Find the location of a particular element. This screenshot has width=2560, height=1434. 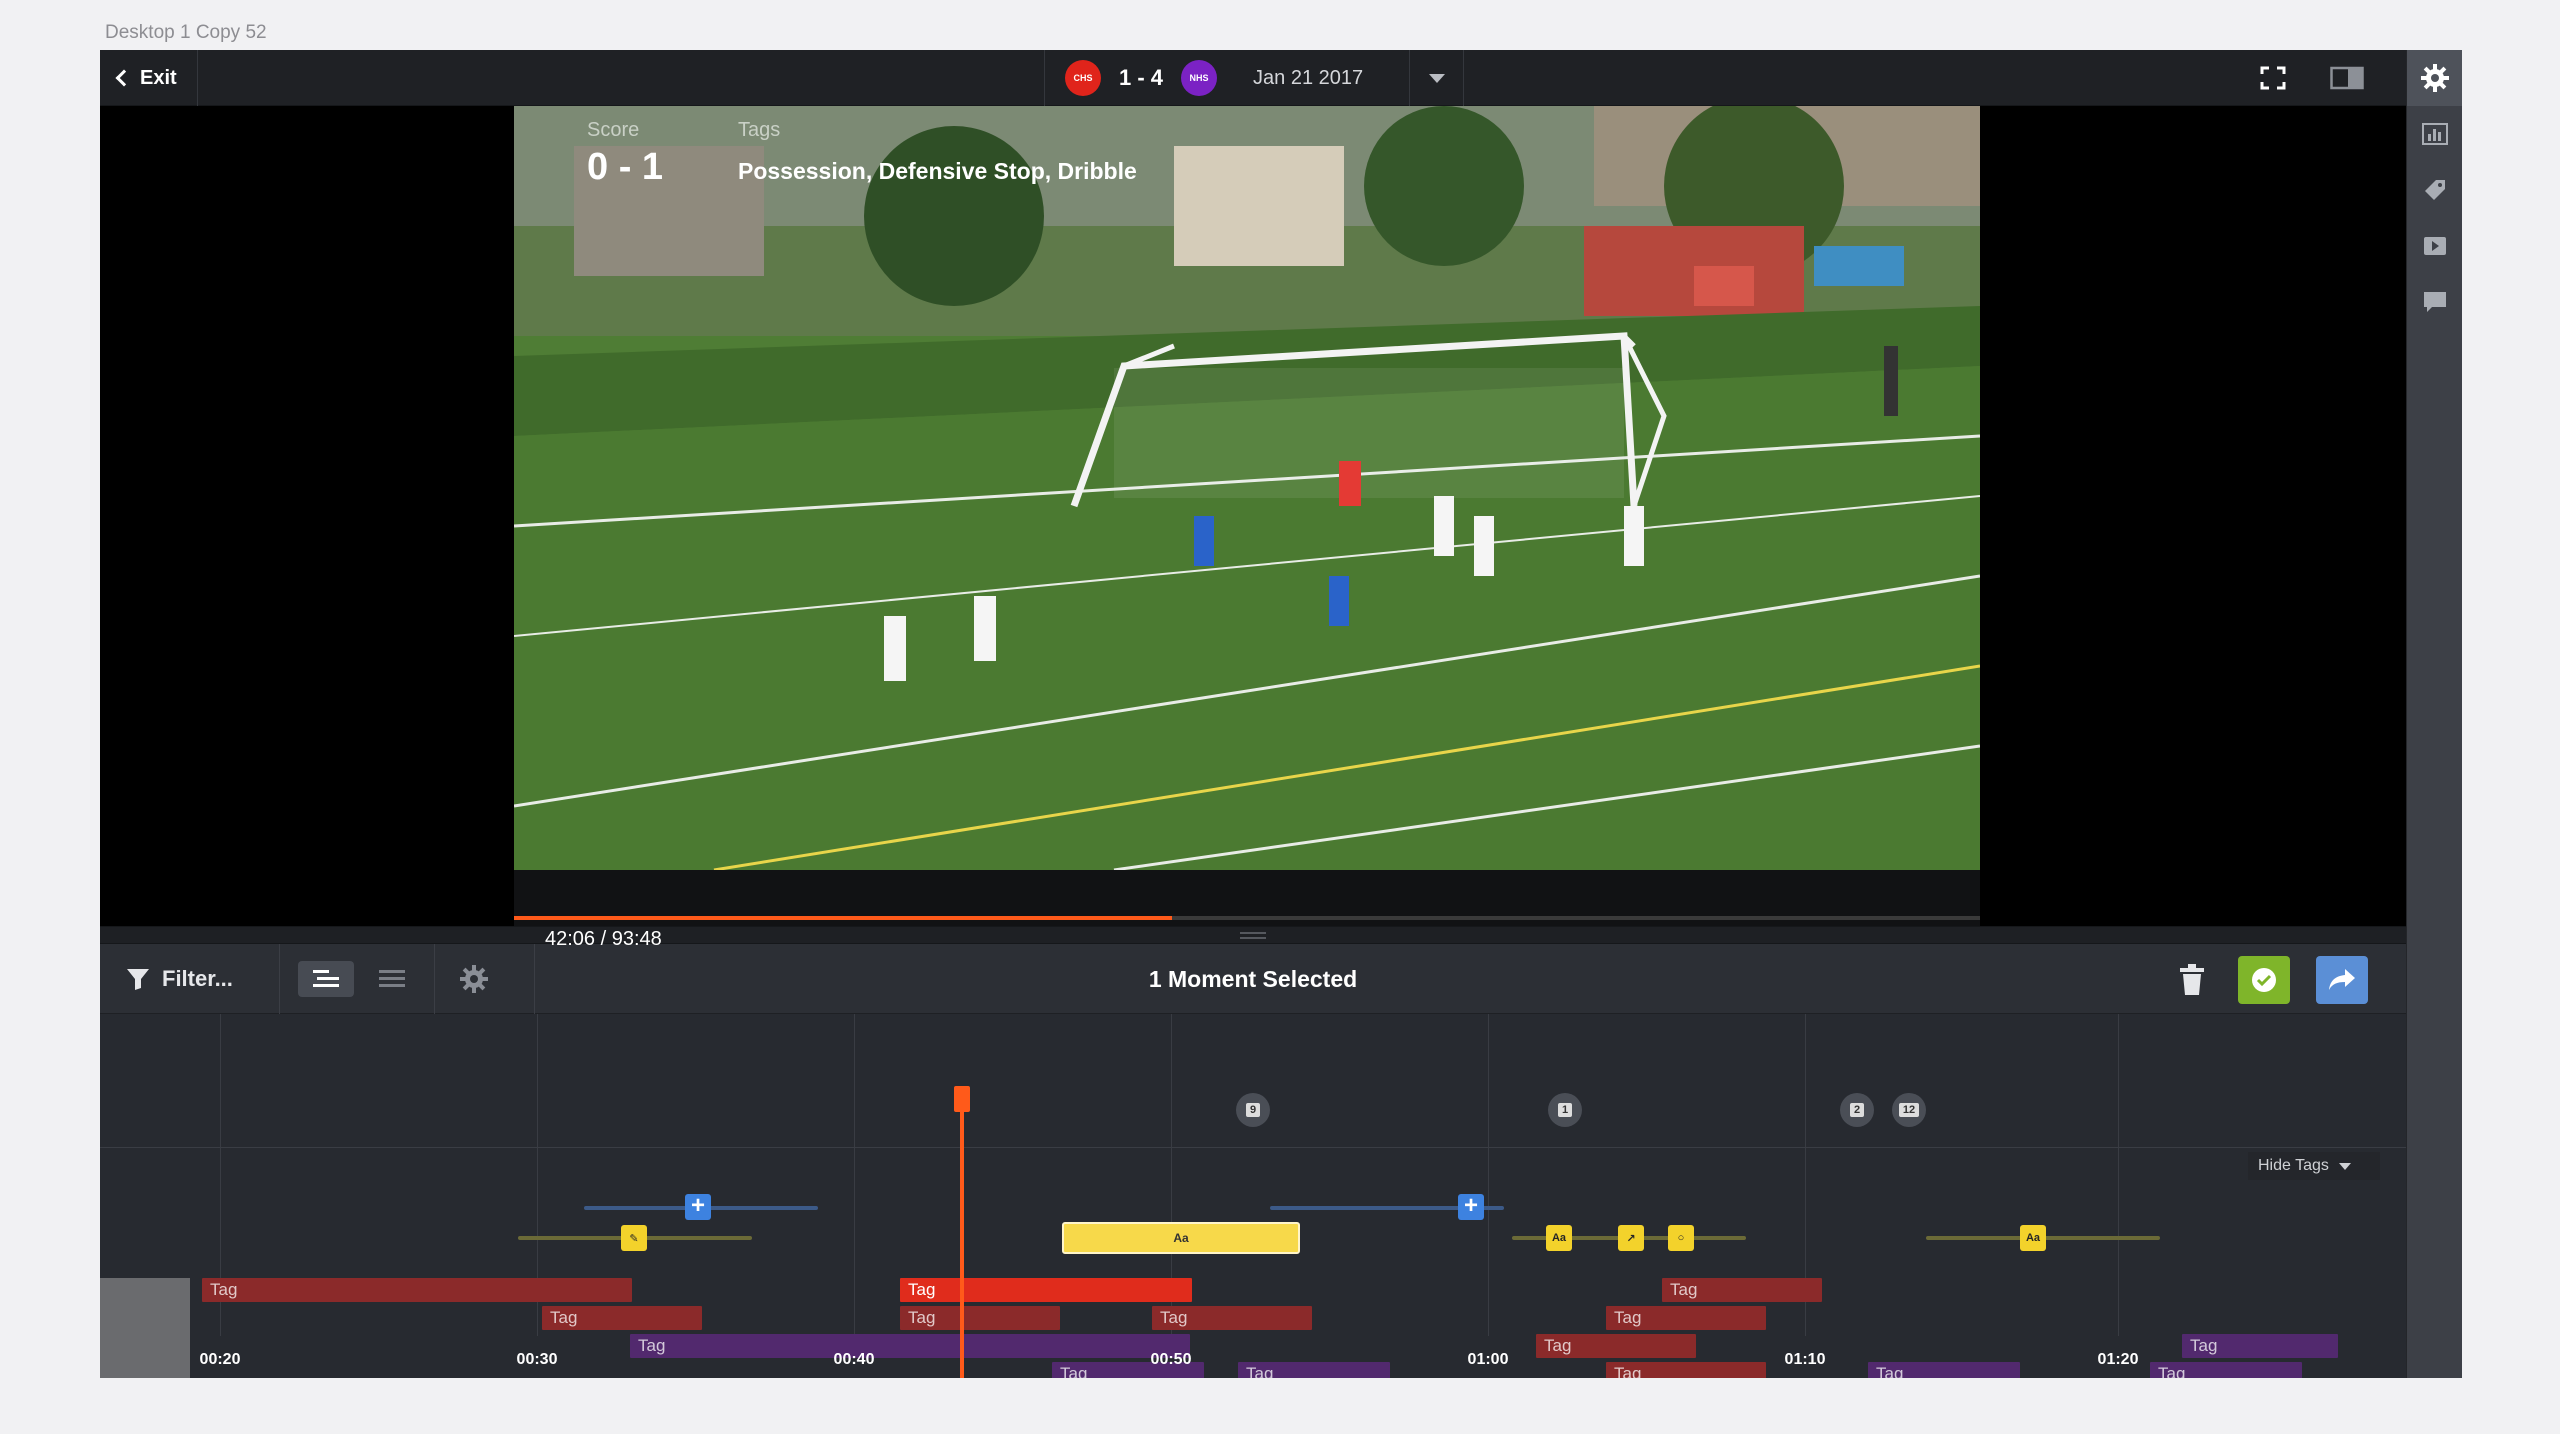

bar-chart-icon is located at coordinates (2435, 134).